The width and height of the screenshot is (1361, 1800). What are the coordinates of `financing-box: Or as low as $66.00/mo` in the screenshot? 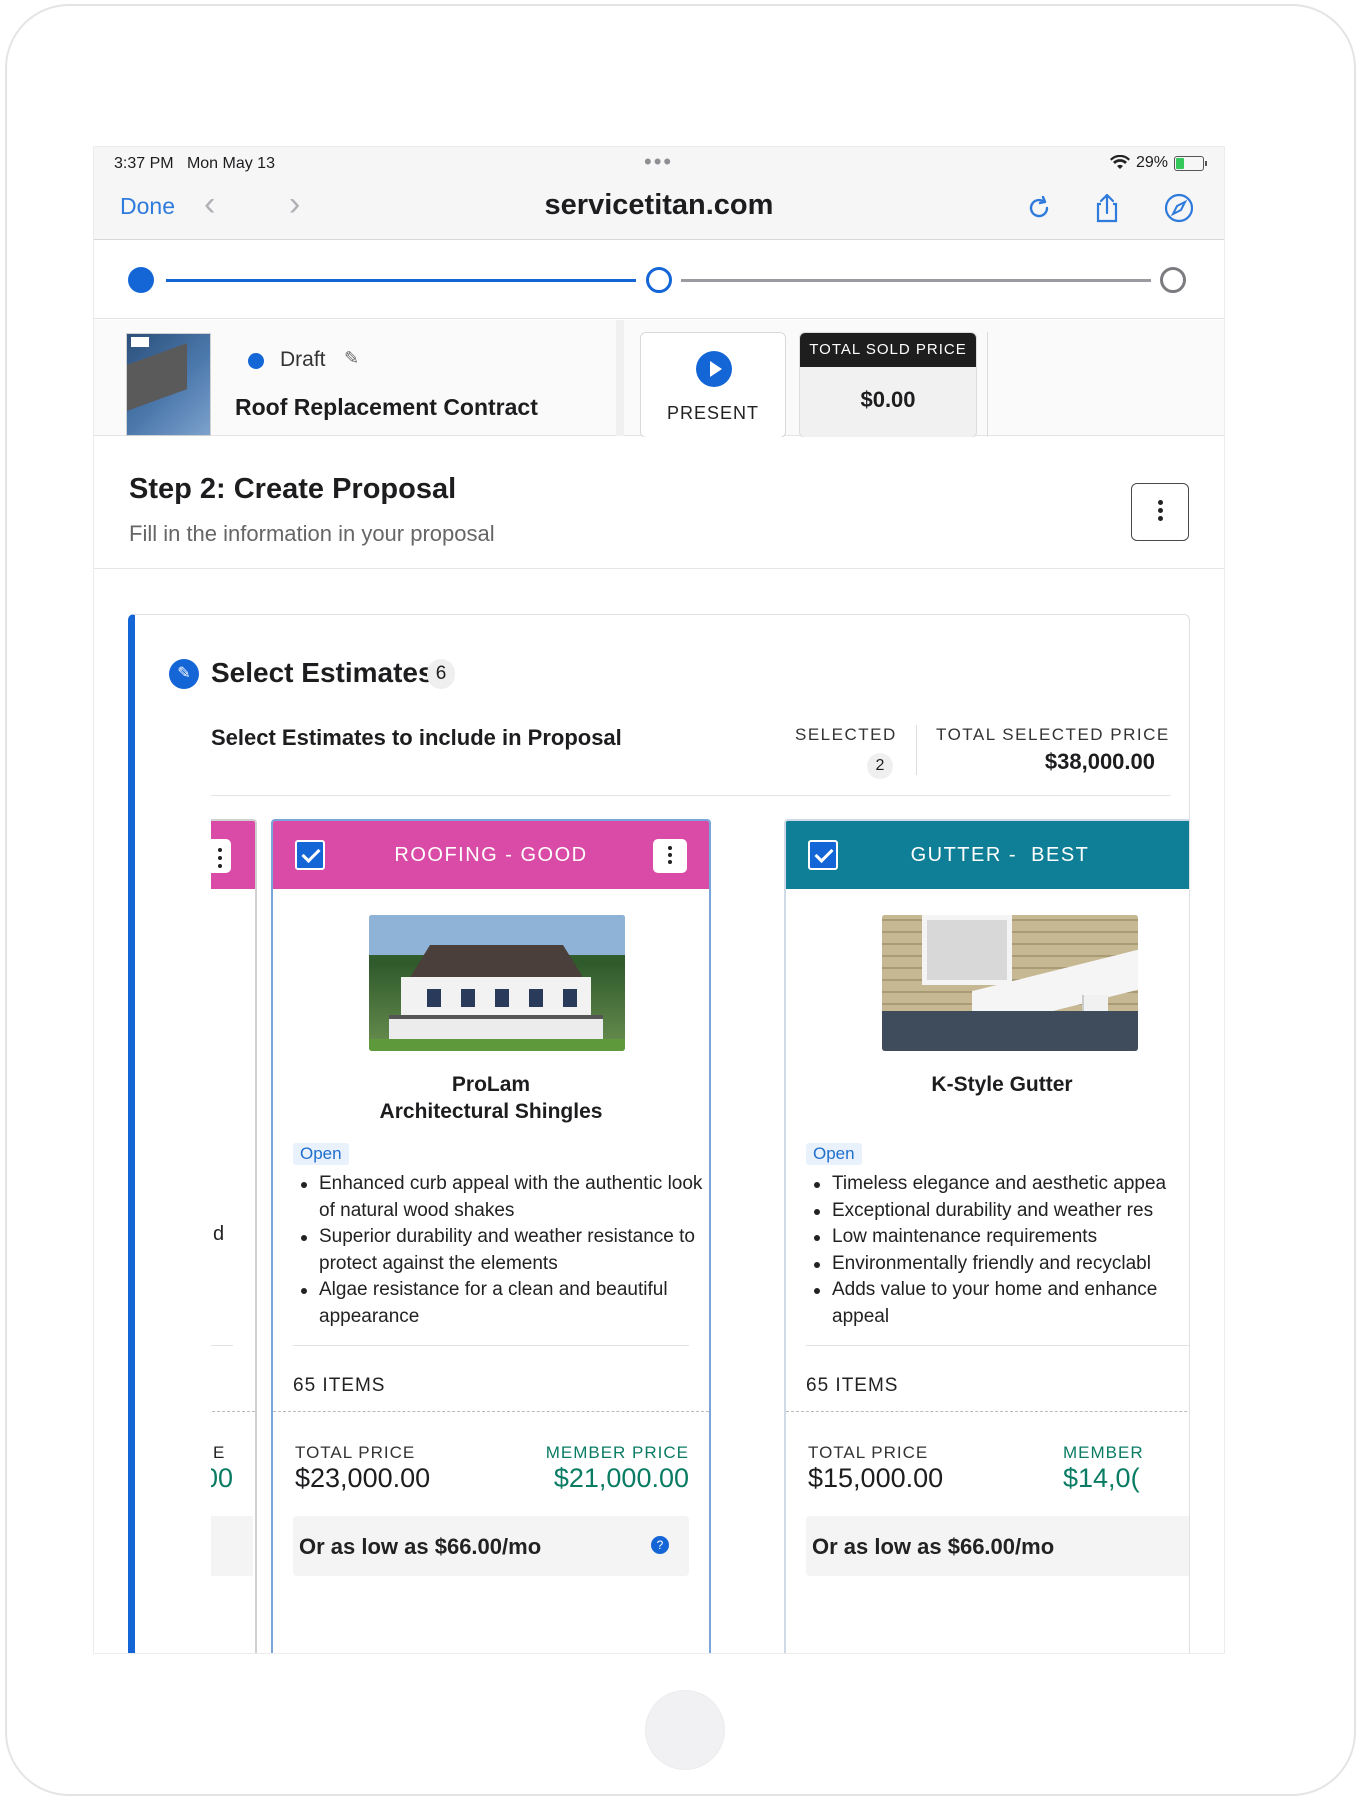 It's located at (997, 1546).